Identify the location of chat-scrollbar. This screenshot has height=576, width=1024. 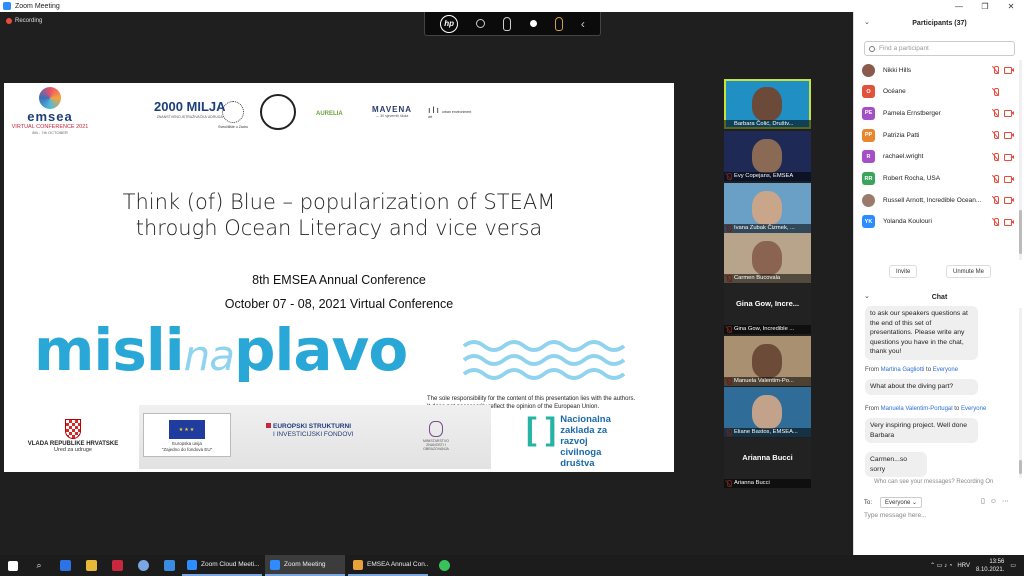
(1020, 393).